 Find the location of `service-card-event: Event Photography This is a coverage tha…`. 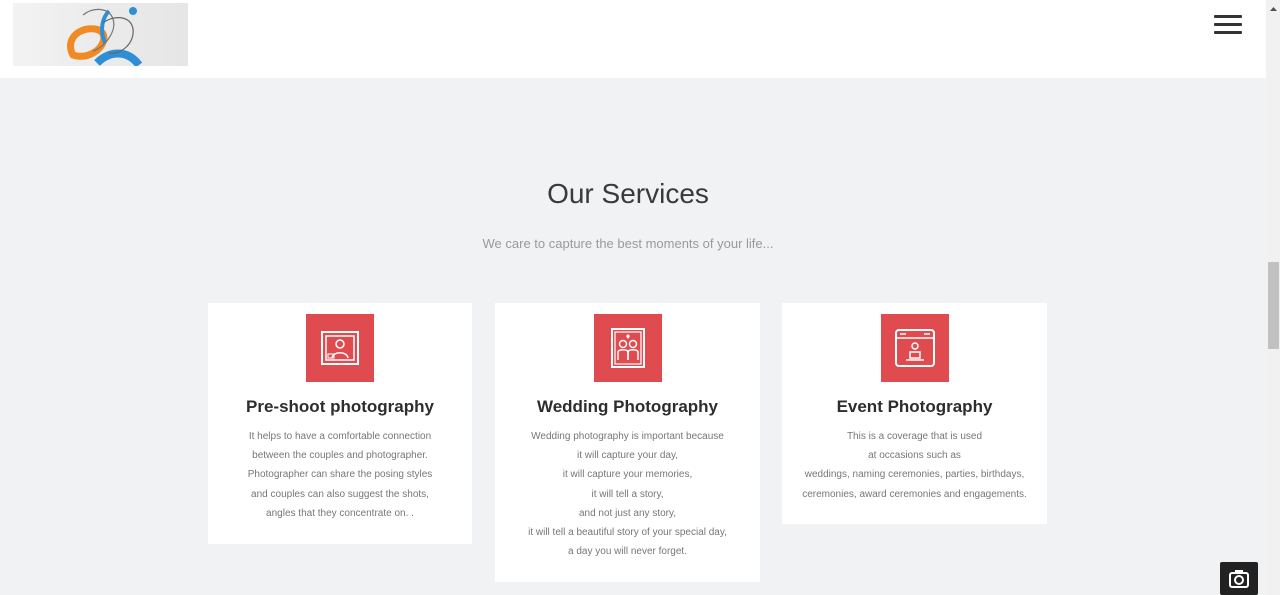

service-card-event: Event Photography This is a coverage tha… is located at coordinates (914, 413).